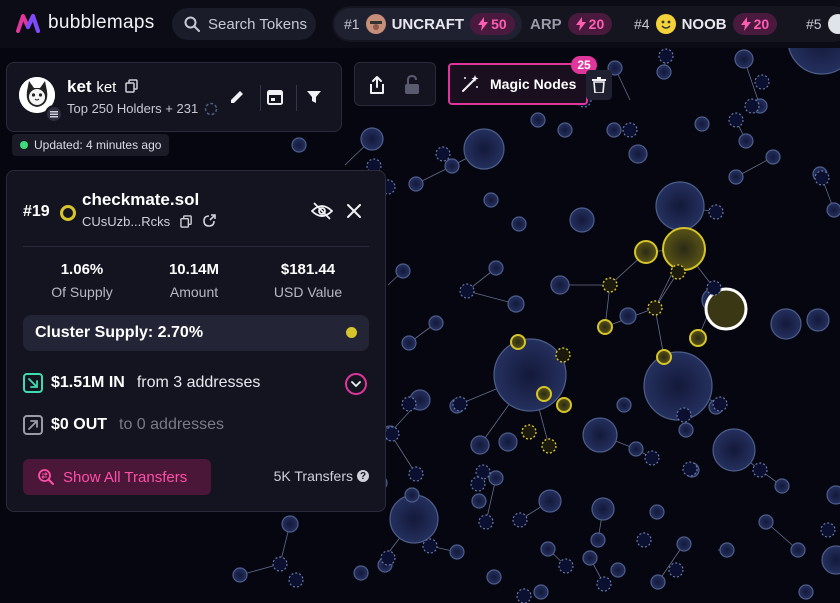 The width and height of the screenshot is (840, 603). I want to click on edit-button, so click(237, 97).